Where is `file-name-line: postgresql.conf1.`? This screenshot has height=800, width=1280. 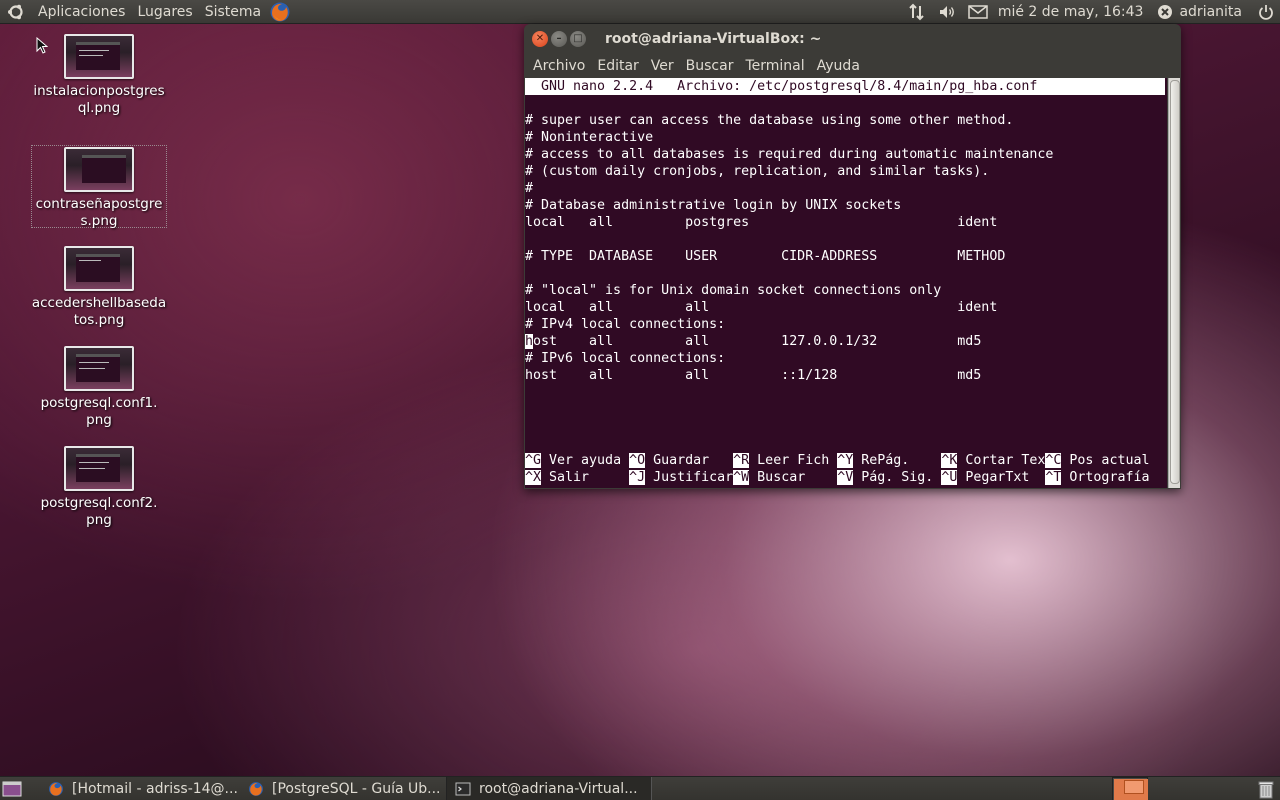 file-name-line: postgresql.conf1. is located at coordinates (99, 403).